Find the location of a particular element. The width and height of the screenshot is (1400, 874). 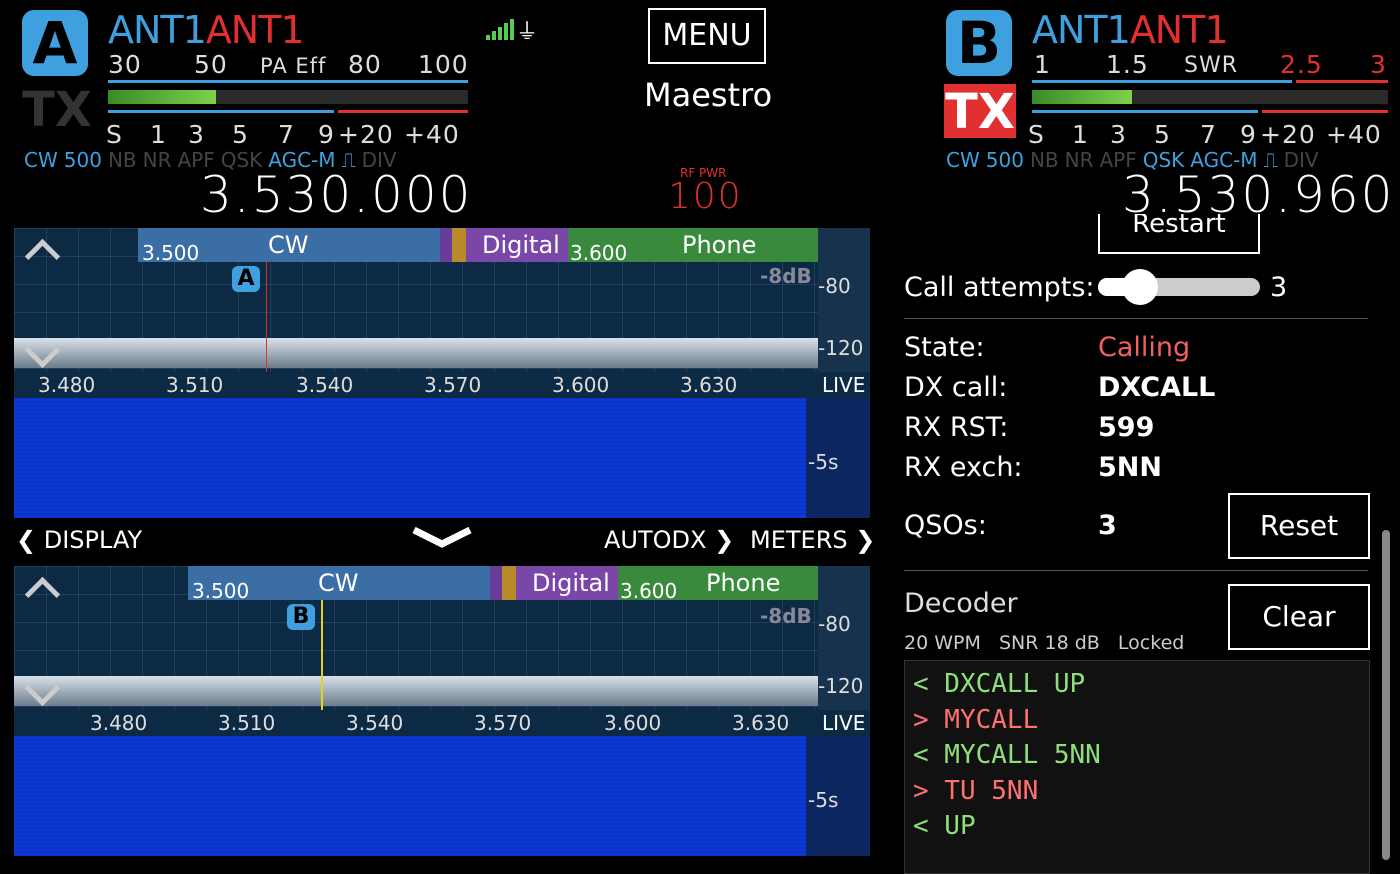

band-segment-beacon is located at coordinates (509, 583).